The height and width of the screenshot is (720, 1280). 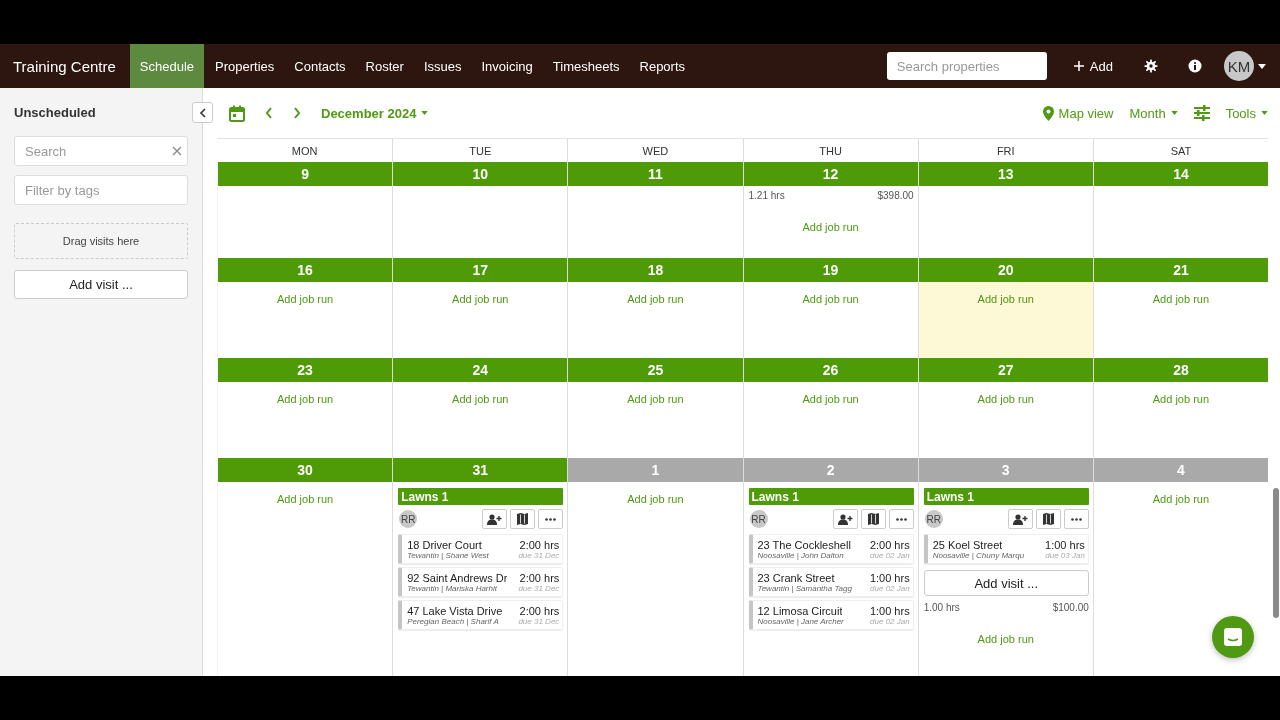 I want to click on chat-button, so click(x=1233, y=637).